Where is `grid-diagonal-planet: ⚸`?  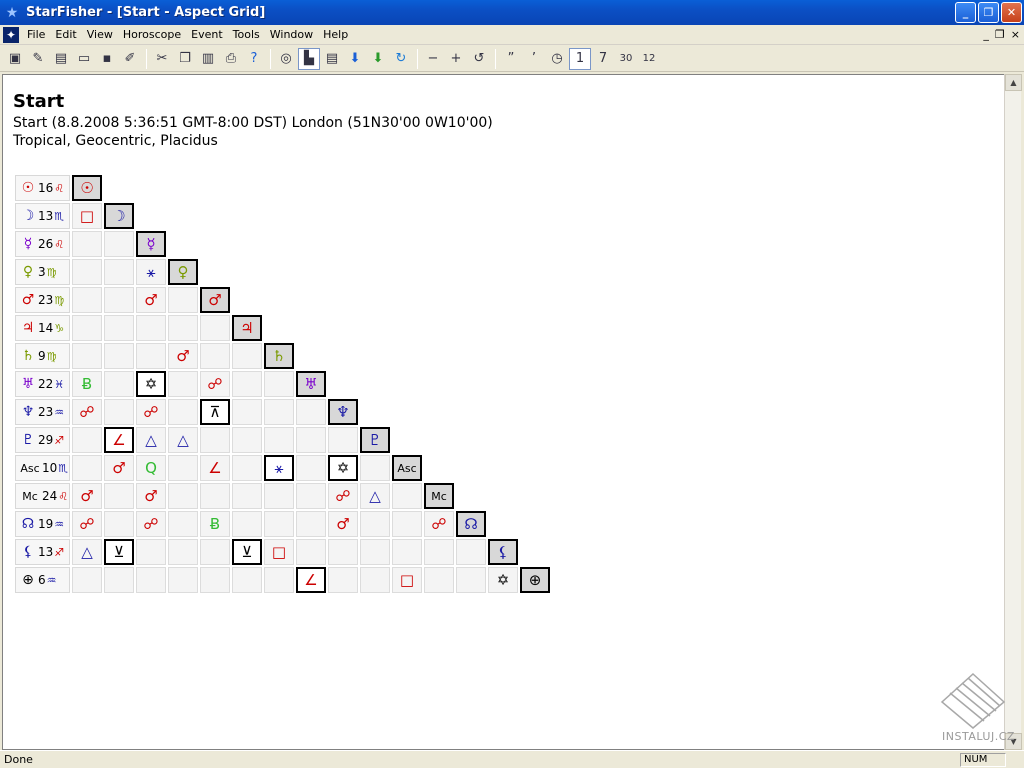 grid-diagonal-planet: ⚸ is located at coordinates (503, 552).